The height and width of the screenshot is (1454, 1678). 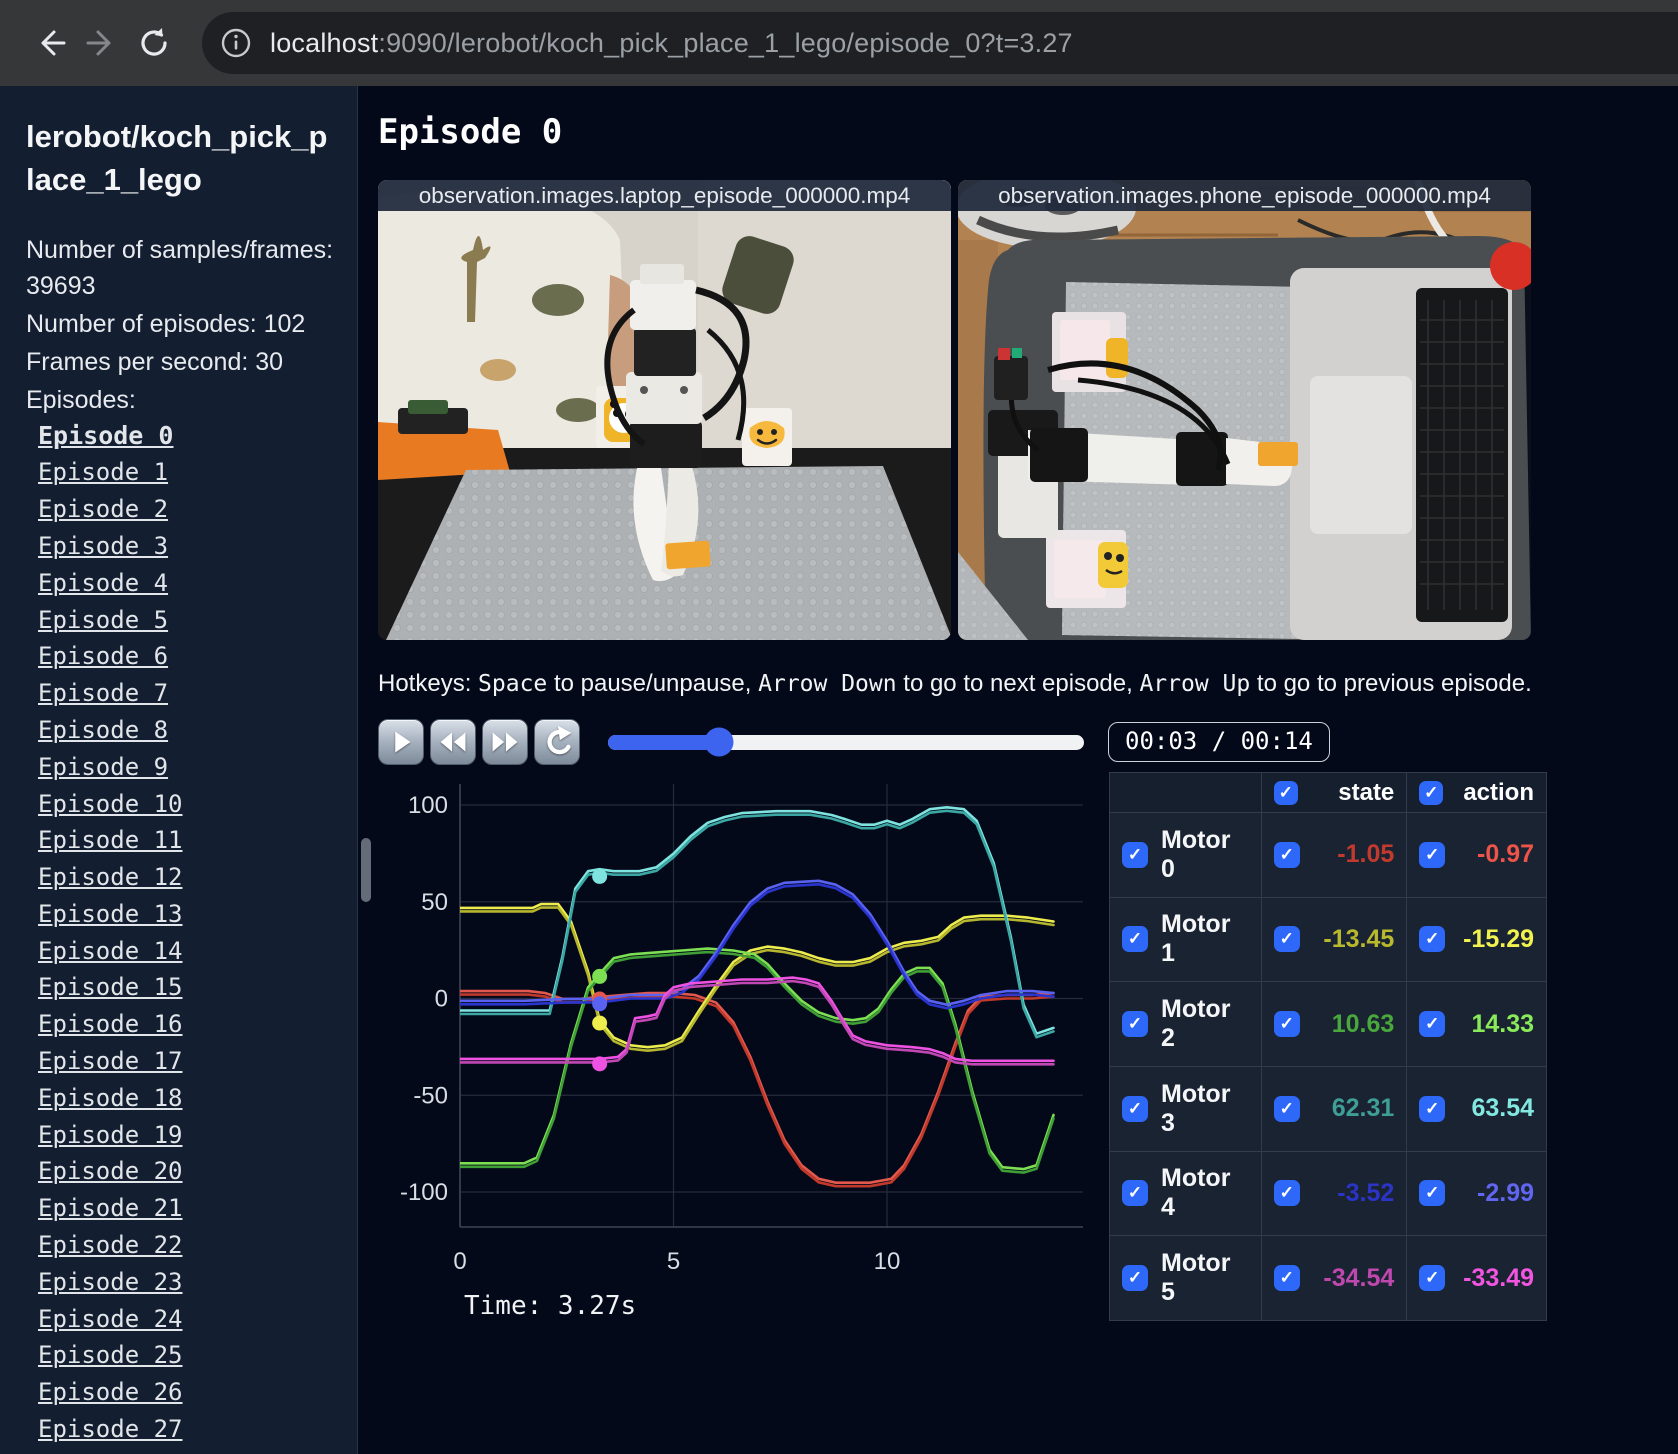 What do you see at coordinates (719, 742) in the screenshot?
I see `seek-thumb` at bounding box center [719, 742].